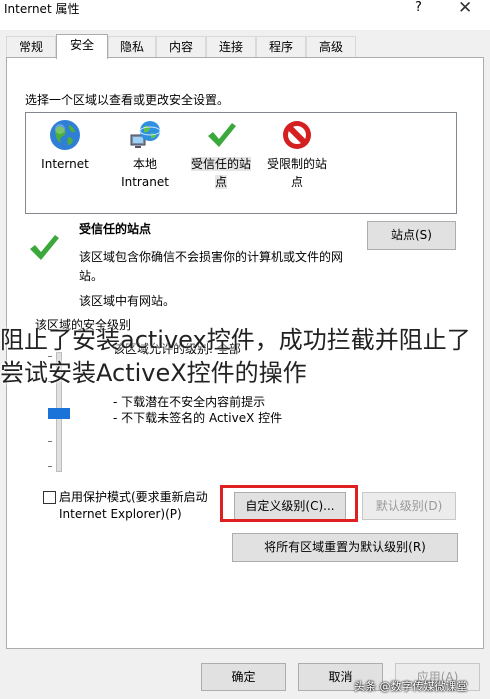  What do you see at coordinates (153, 373) in the screenshot?
I see `caption-line2: 尝试安装ActiveX控件的操作` at bounding box center [153, 373].